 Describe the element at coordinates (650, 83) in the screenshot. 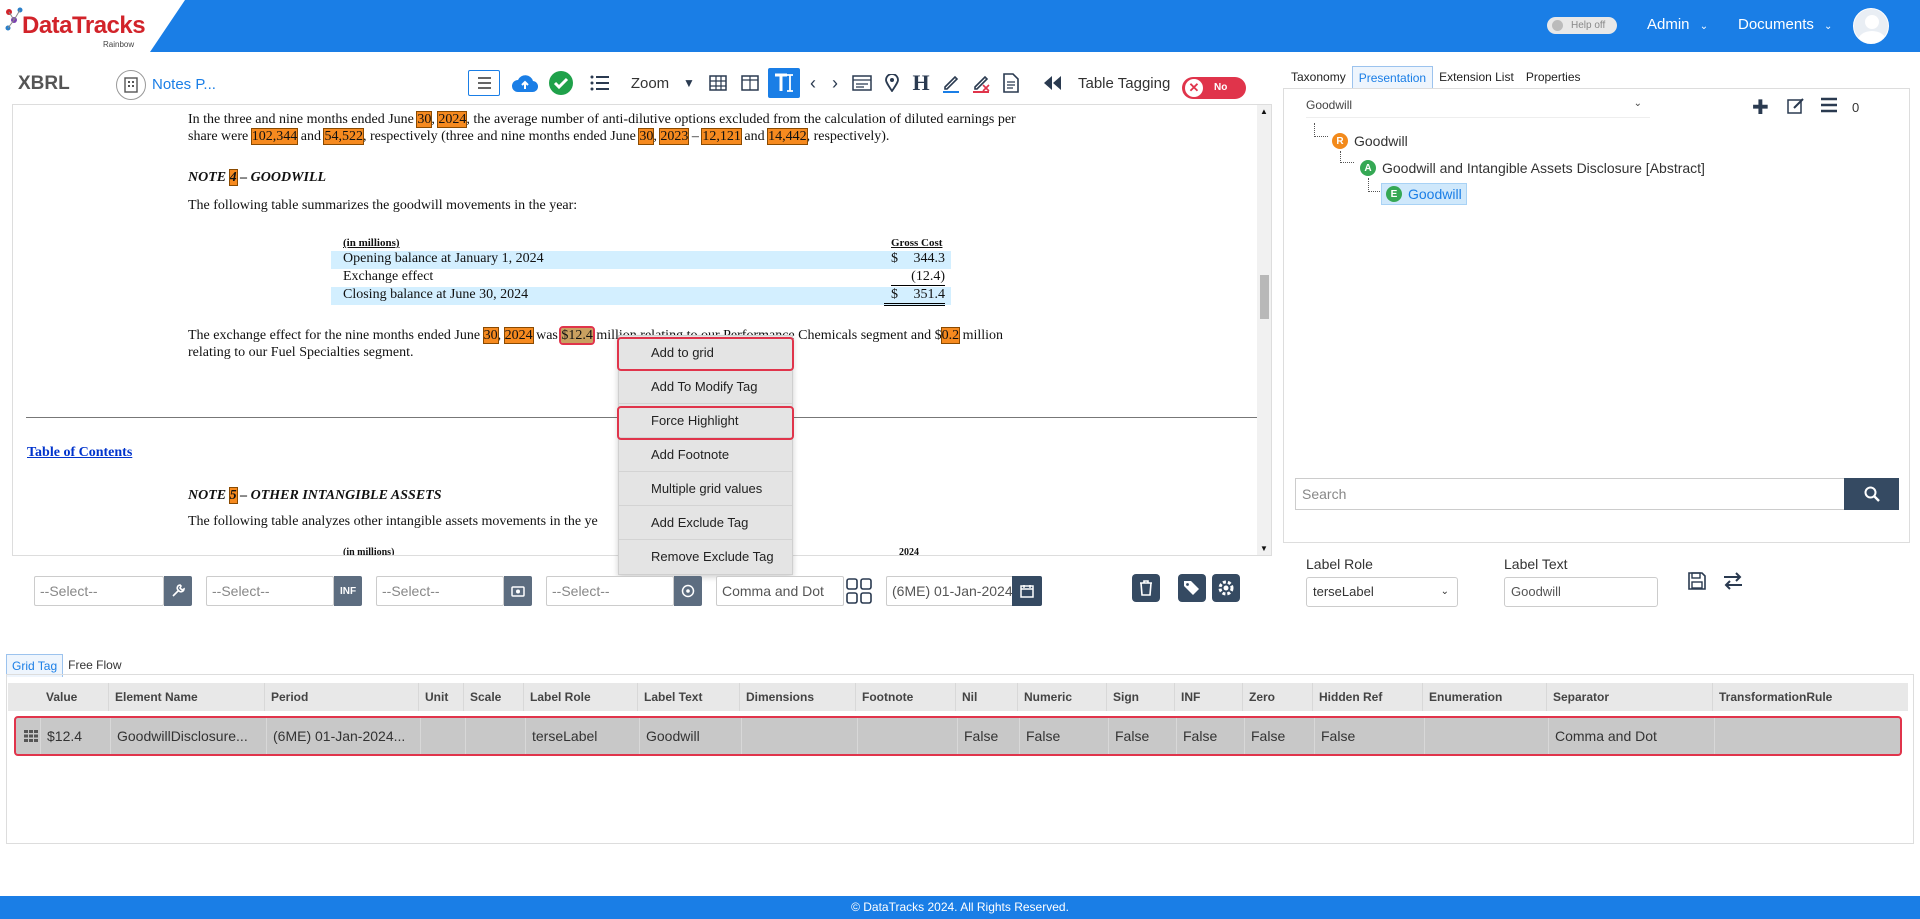

I see `zoom-label: Zoom` at that location.